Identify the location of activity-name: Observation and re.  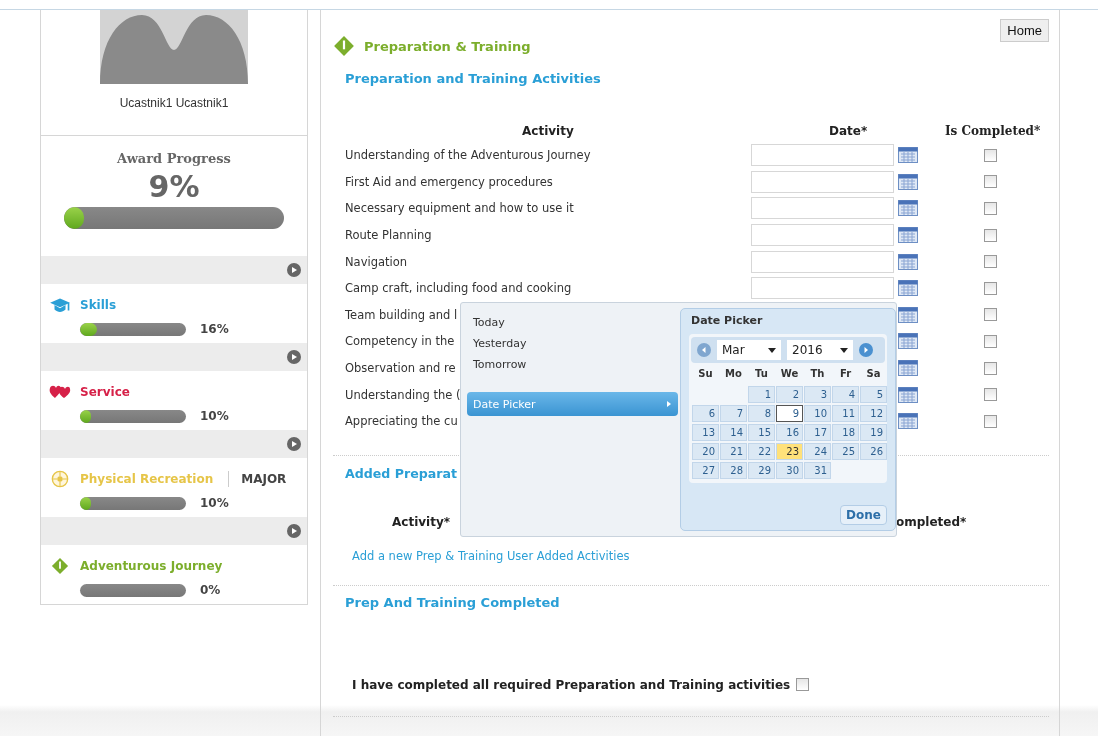
(400, 368).